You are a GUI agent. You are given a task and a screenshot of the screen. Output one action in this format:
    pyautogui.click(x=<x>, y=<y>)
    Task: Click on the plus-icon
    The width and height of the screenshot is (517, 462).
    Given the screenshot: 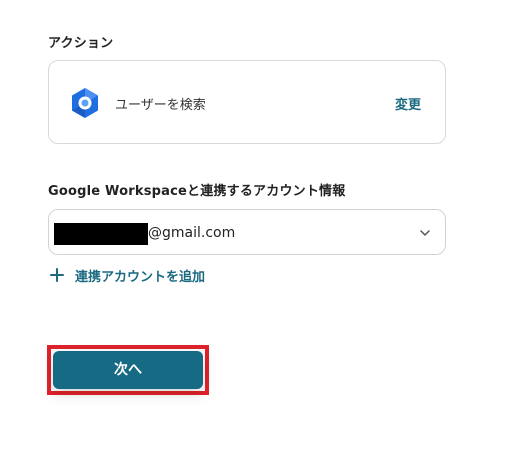 What is the action you would take?
    pyautogui.click(x=57, y=275)
    